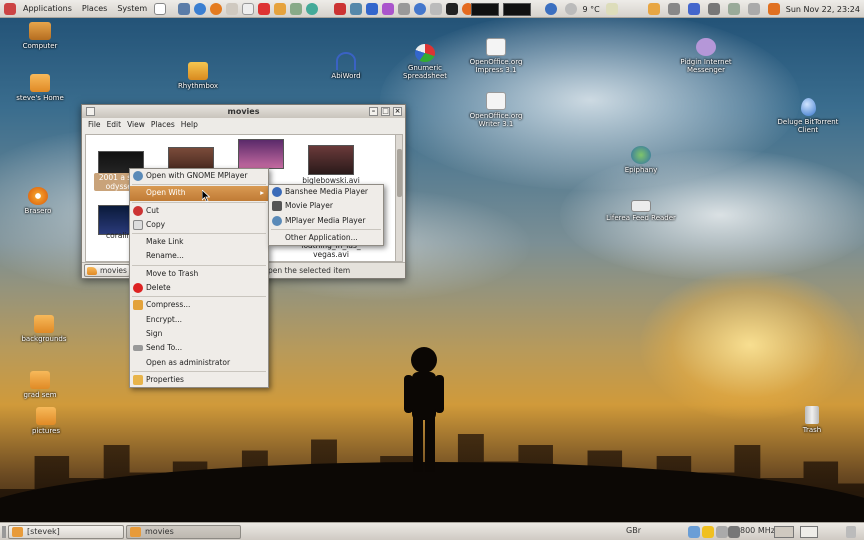  What do you see at coordinates (516, 9) in the screenshot?
I see `network-monitor-graph` at bounding box center [516, 9].